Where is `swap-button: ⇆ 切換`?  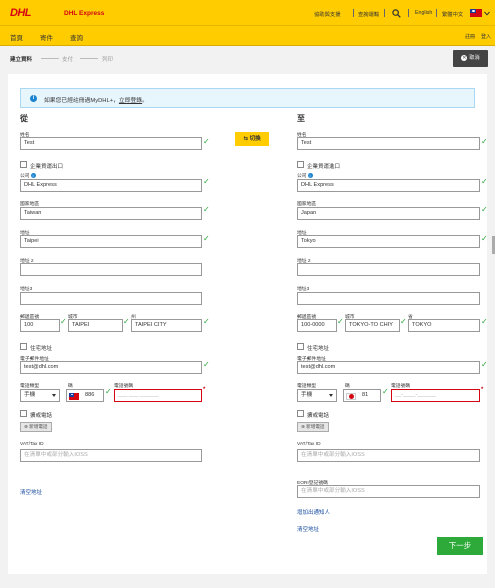 swap-button: ⇆ 切換 is located at coordinates (252, 139).